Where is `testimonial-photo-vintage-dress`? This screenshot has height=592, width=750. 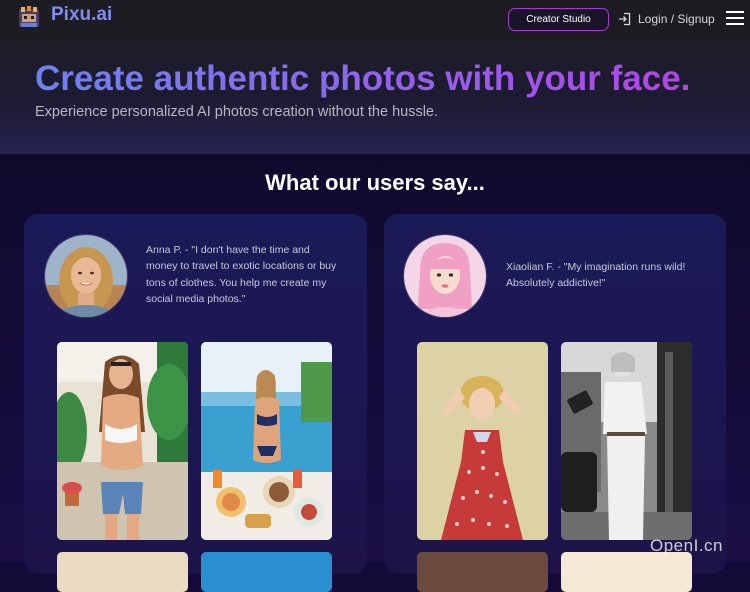
testimonial-photo-vintage-dress is located at coordinates (482, 441).